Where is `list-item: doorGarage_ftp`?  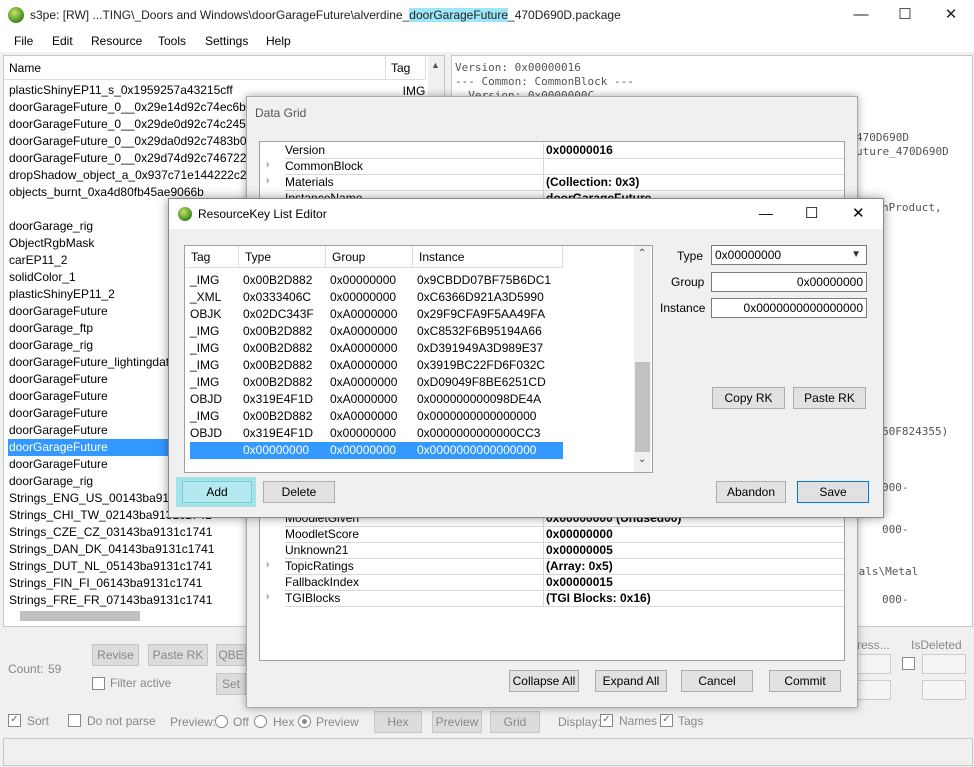 list-item: doorGarage_ftp is located at coordinates (51, 328).